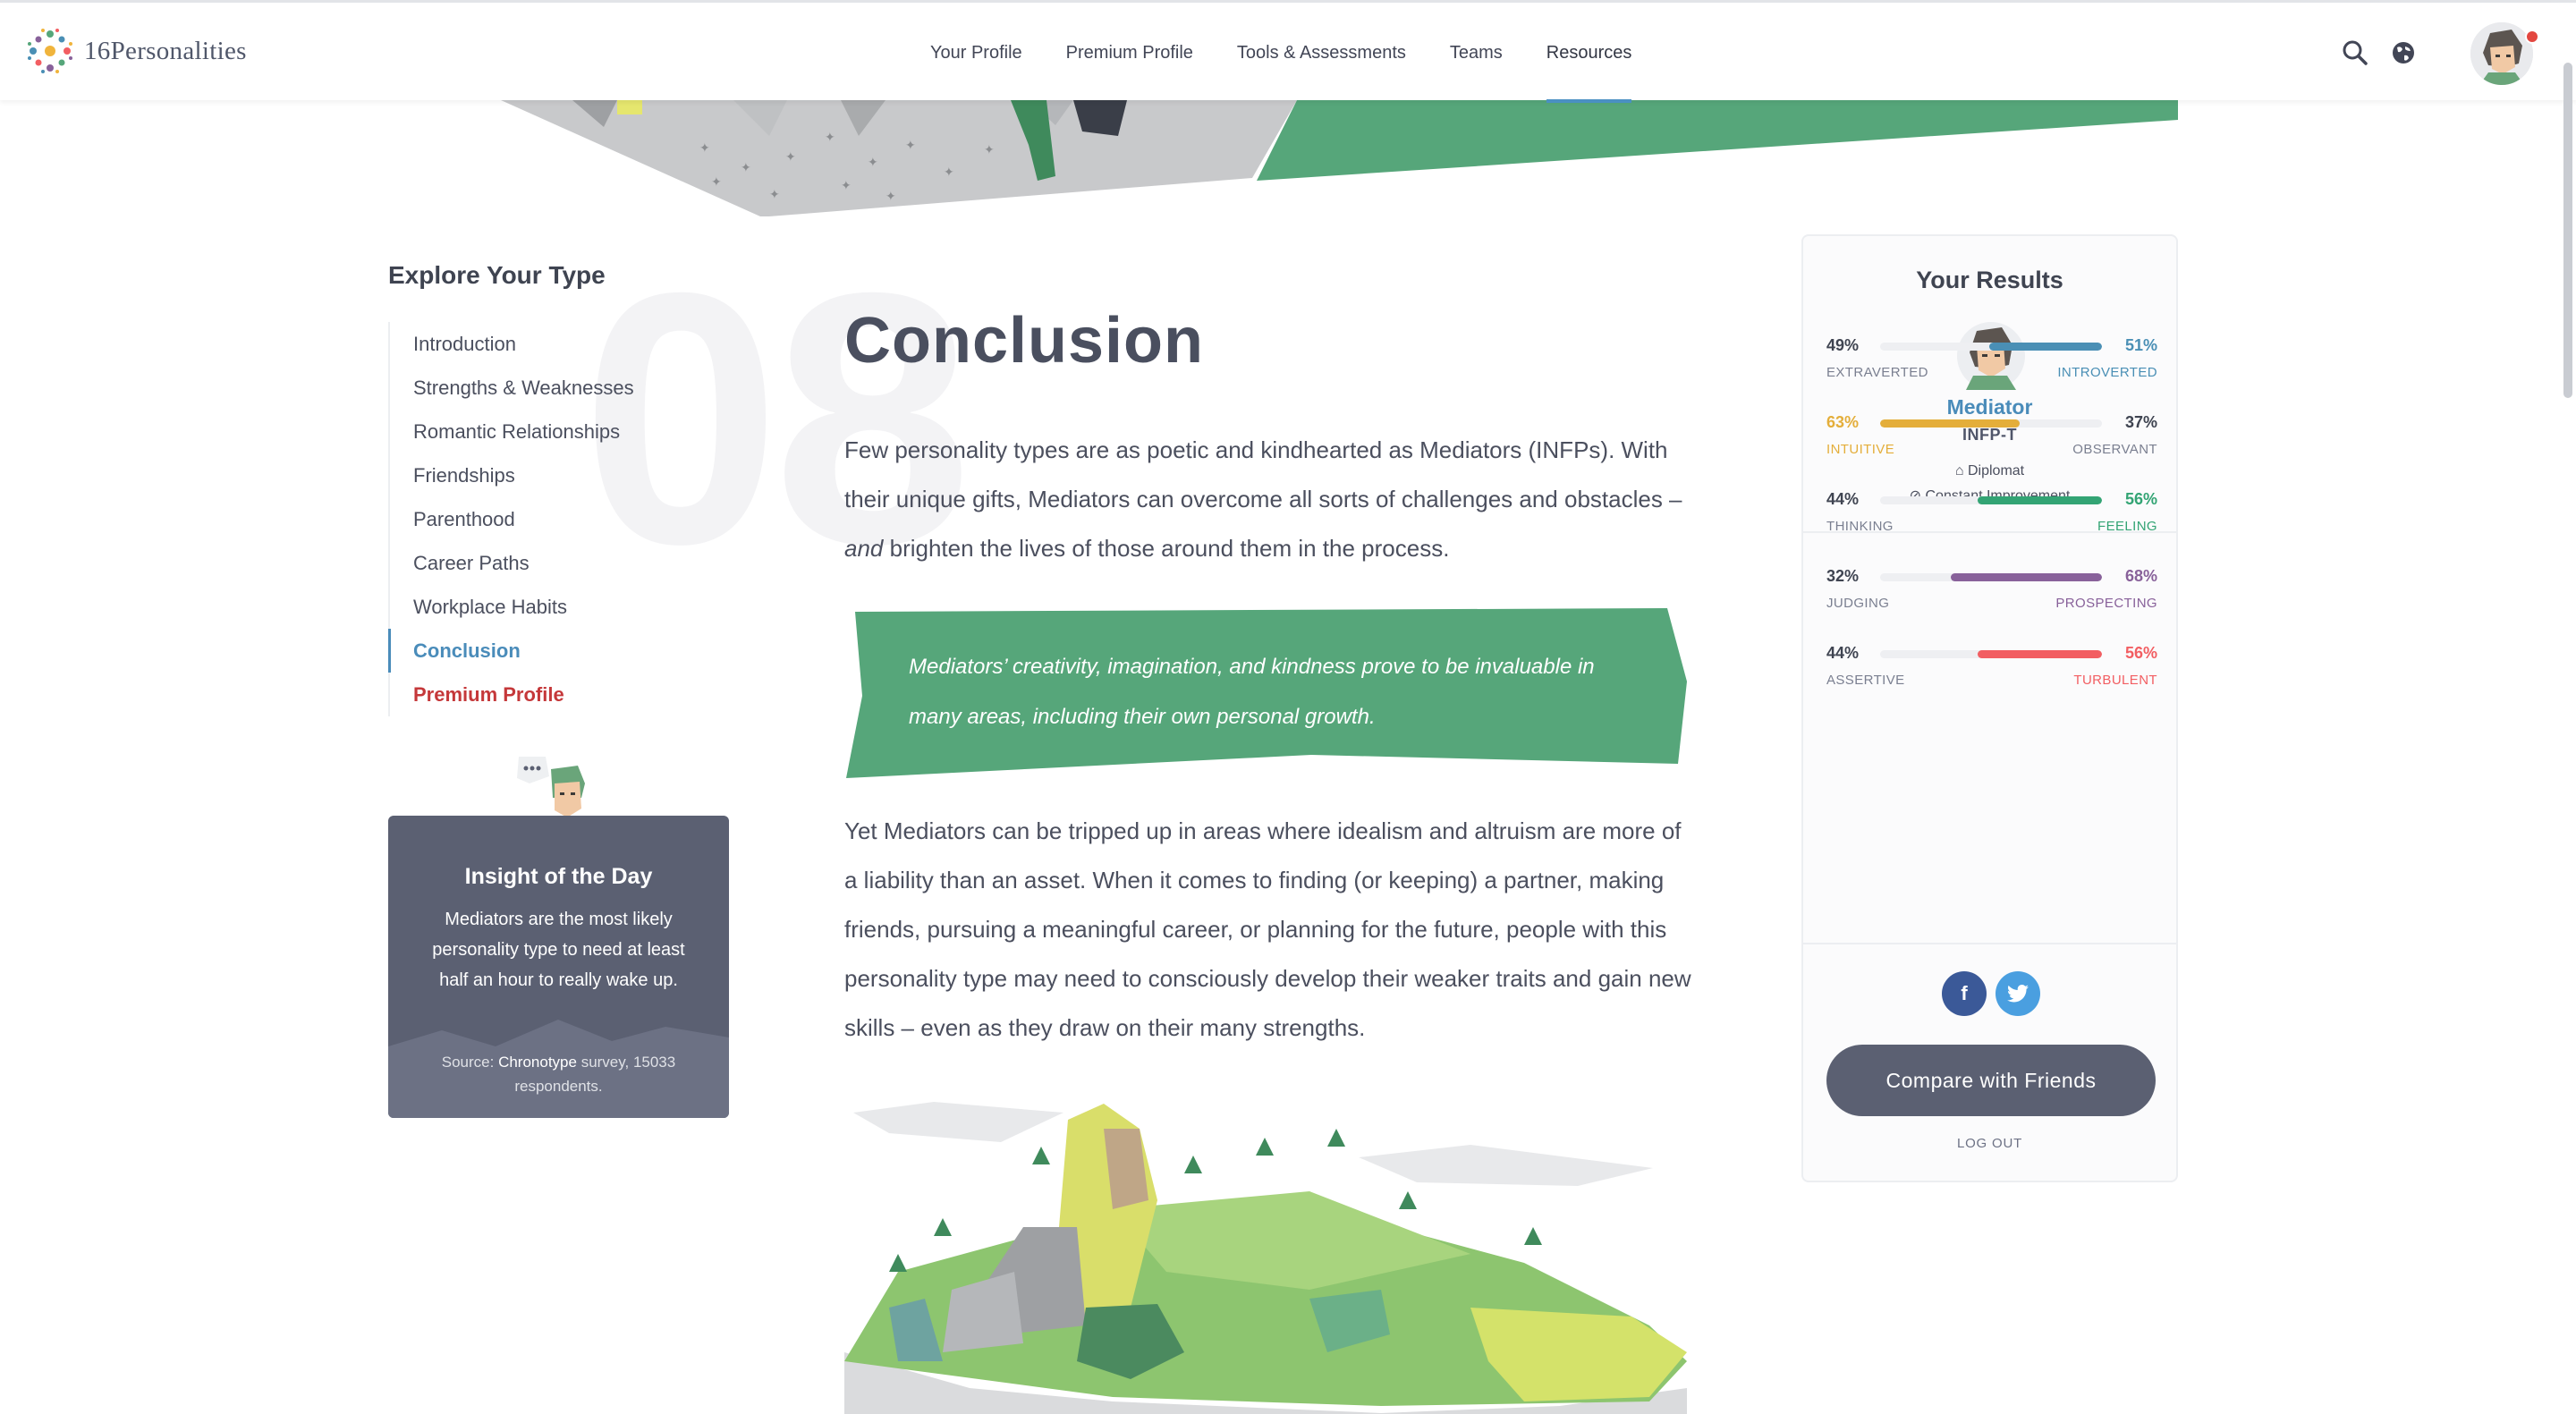 The width and height of the screenshot is (2576, 1414). I want to click on insight-source-prefix: Source:, so click(470, 1062).